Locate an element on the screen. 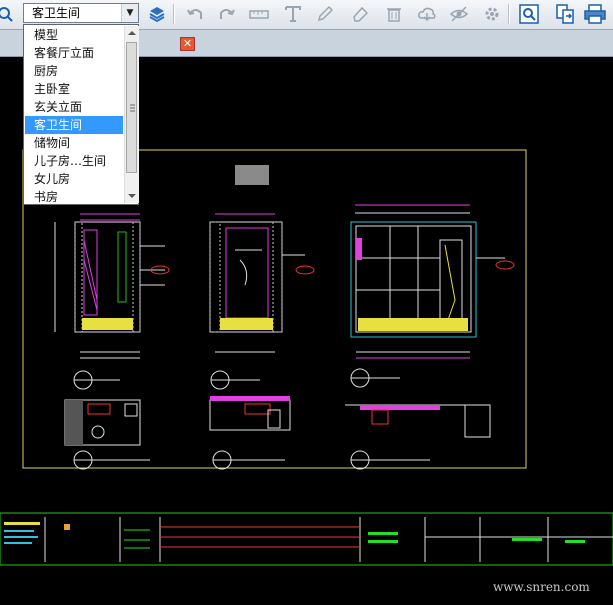  layers-icon is located at coordinates (157, 14).